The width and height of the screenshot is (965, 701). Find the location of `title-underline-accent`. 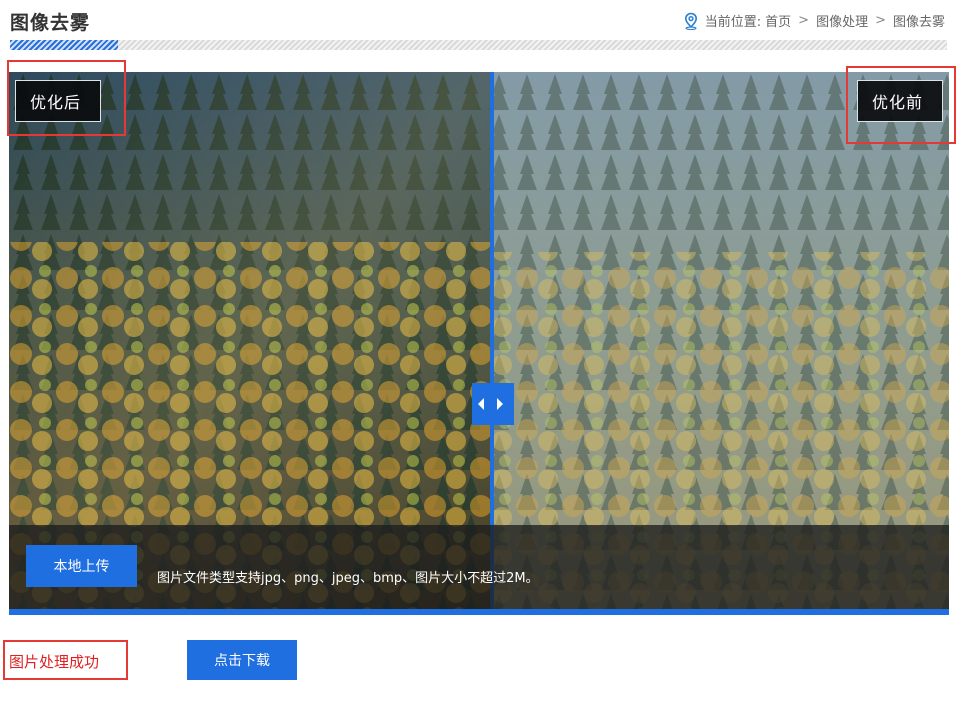

title-underline-accent is located at coordinates (64, 45).